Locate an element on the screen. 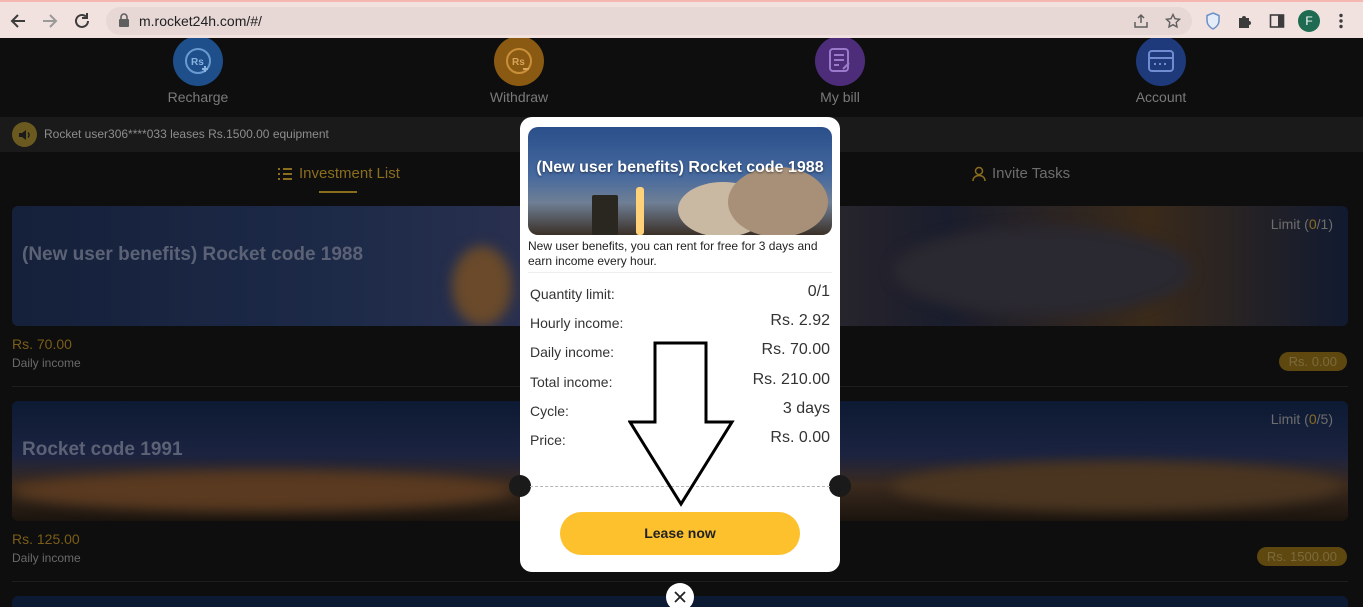  recharge-button: Rs Recharge is located at coordinates (198, 71).